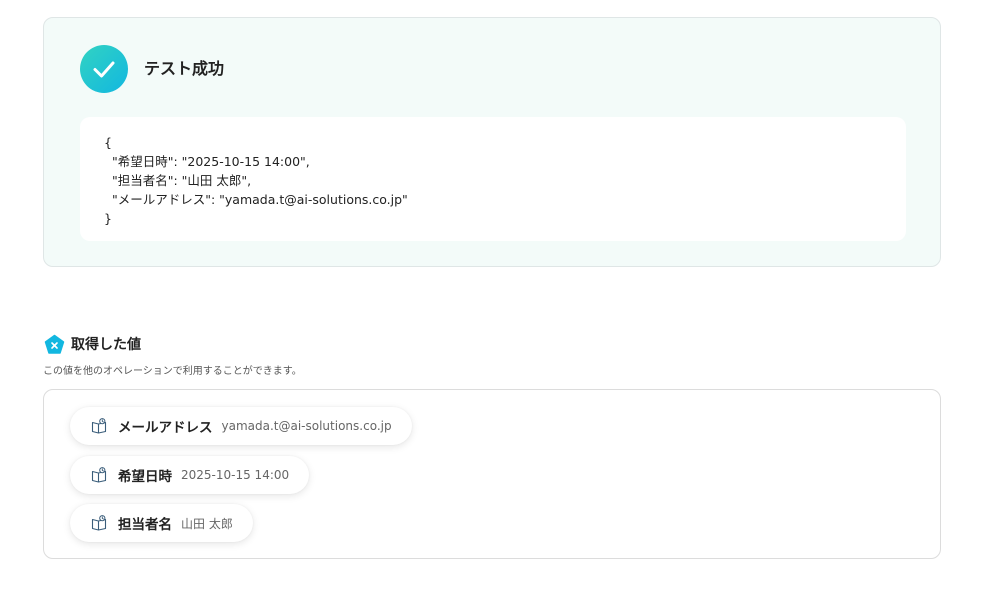 Image resolution: width=989 pixels, height=592 pixels. What do you see at coordinates (145, 525) in the screenshot?
I see `value-chip-key: 担当者名` at bounding box center [145, 525].